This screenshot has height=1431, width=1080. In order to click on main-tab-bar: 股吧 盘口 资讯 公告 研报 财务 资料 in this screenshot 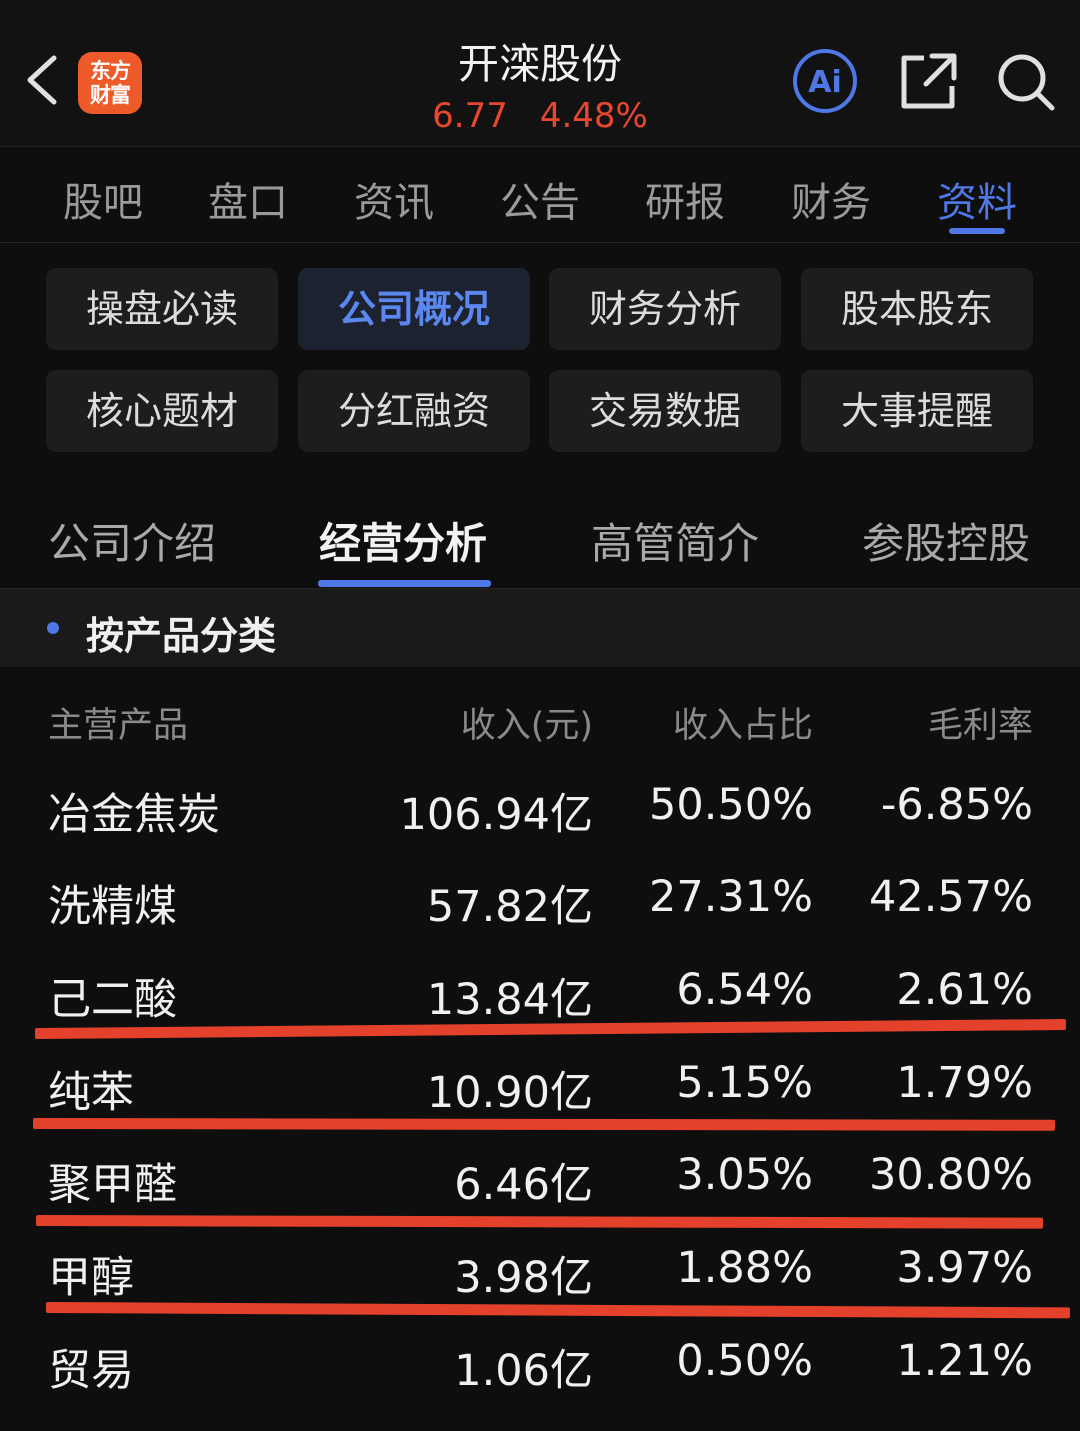, I will do `click(540, 194)`.